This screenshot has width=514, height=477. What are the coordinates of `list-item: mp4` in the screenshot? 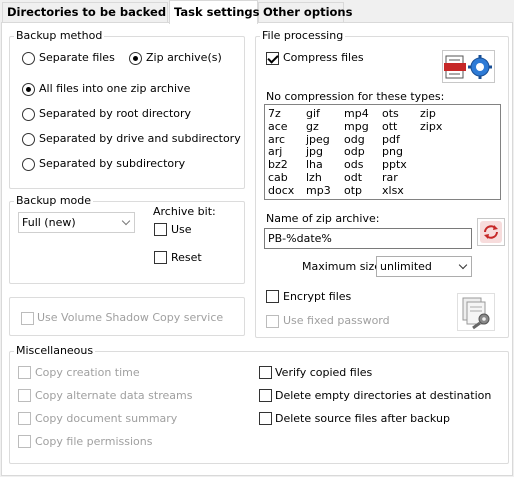 It's located at (356, 113).